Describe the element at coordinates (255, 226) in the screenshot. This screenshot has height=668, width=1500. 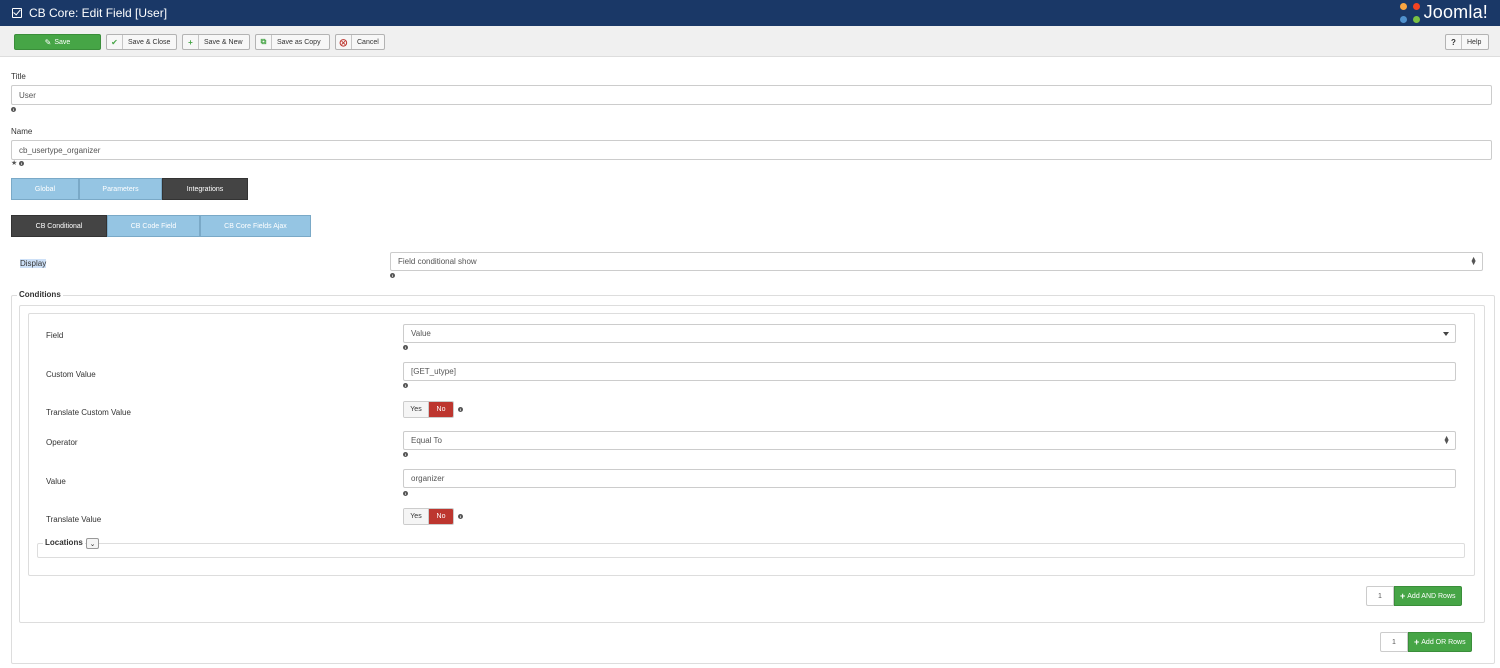
I see `subtab-cb-core-fields-ajax: CB Core Fields Ajax` at that location.